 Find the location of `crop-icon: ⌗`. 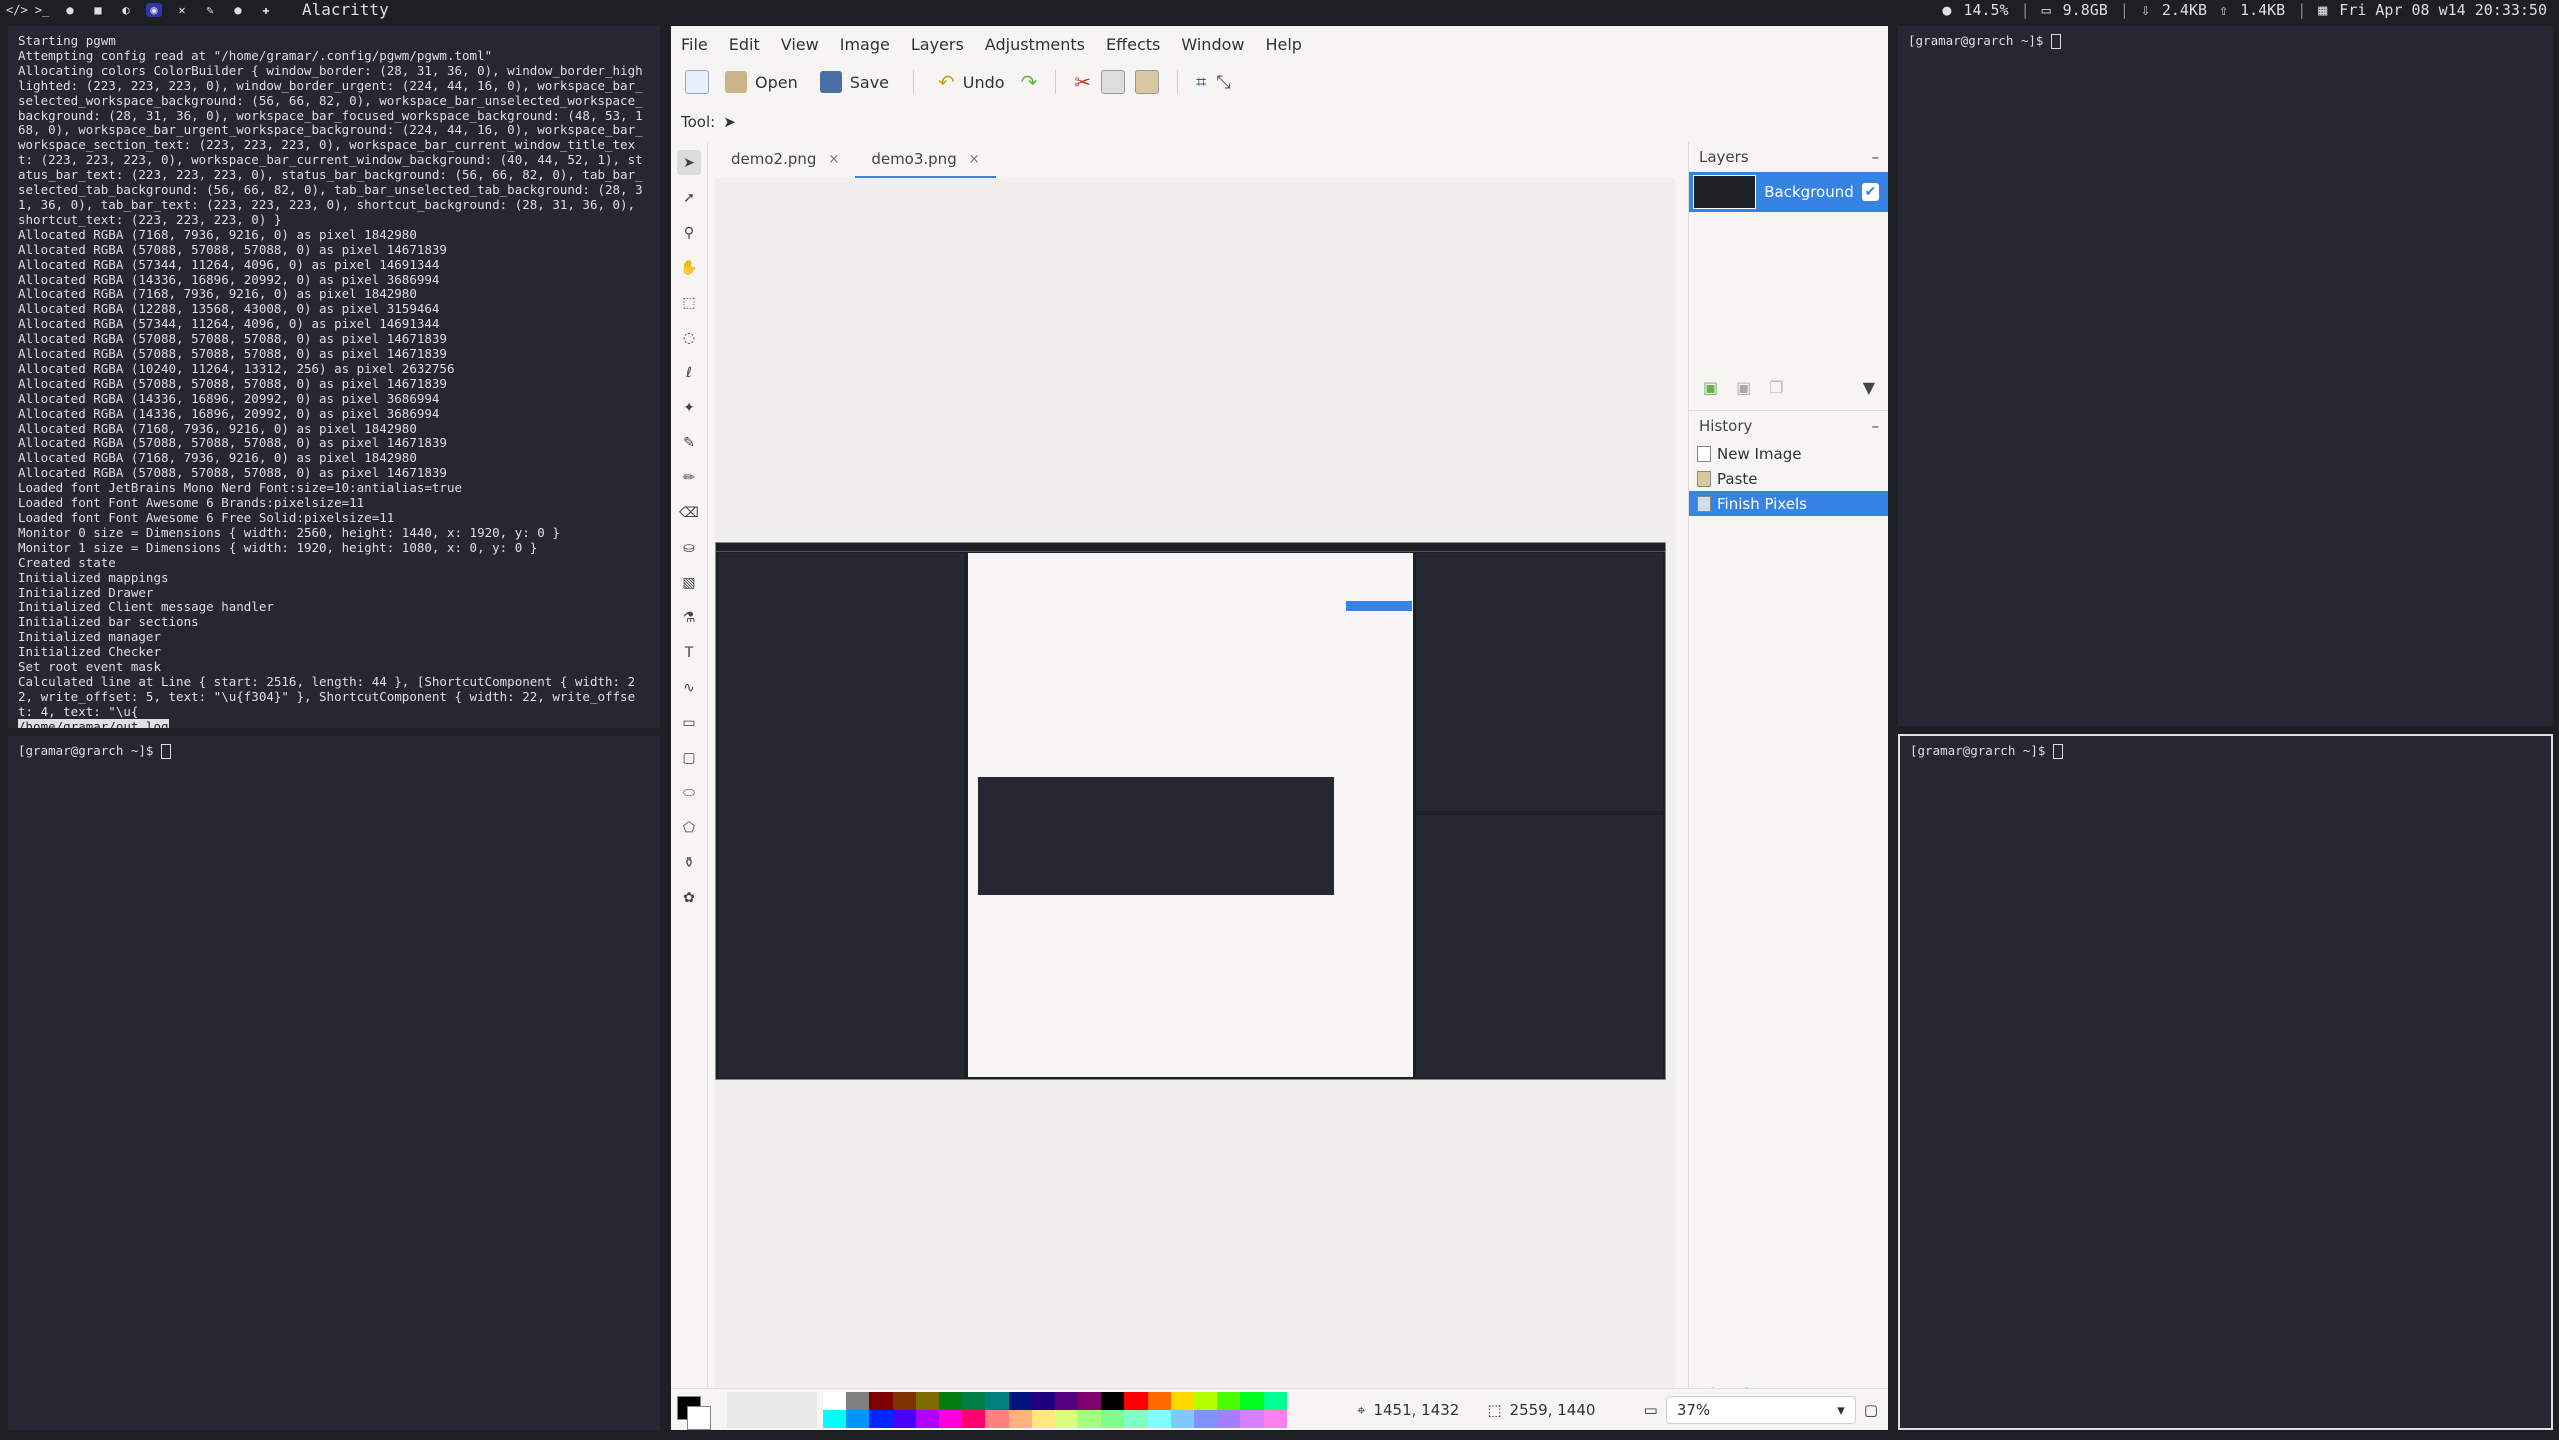

crop-icon: ⌗ is located at coordinates (1201, 82).